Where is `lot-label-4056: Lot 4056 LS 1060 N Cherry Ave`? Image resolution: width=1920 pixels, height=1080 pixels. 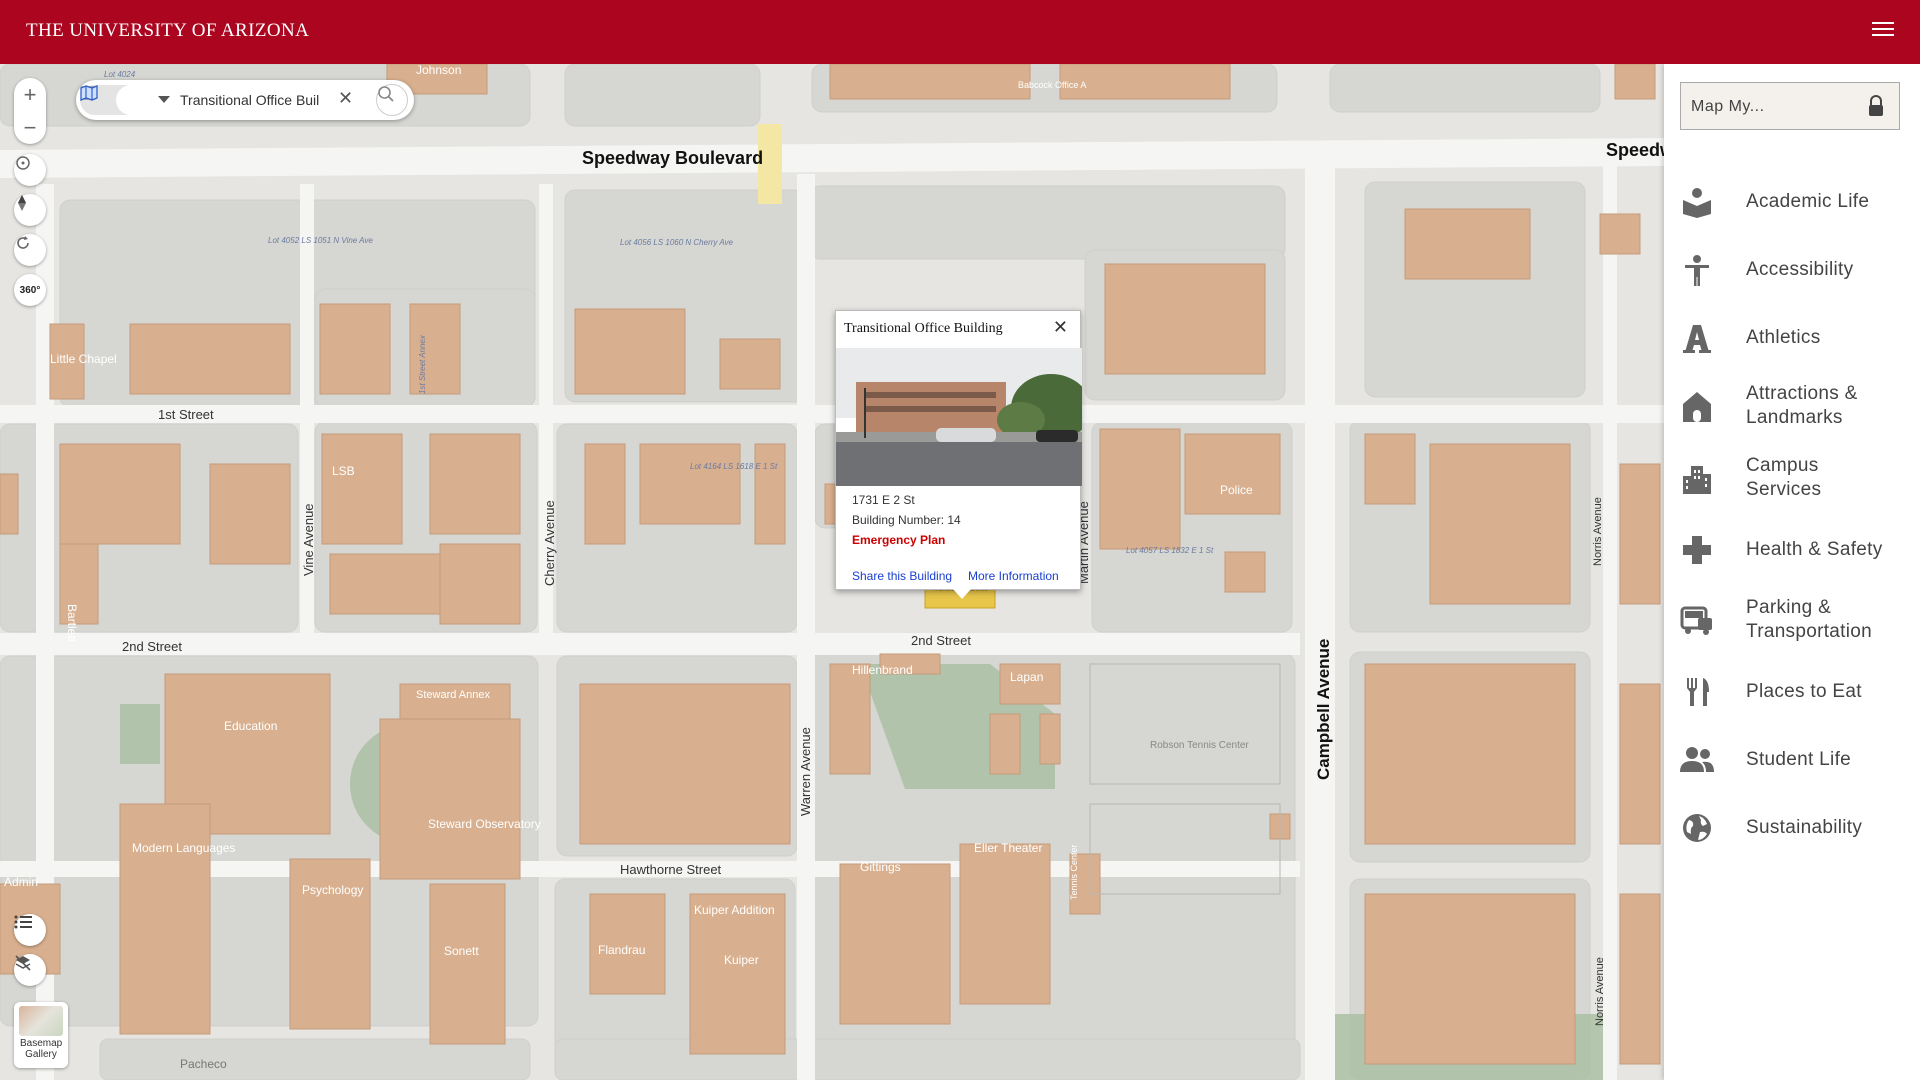
lot-label-4056: Lot 4056 LS 1060 N Cherry Ave is located at coordinates (676, 242).